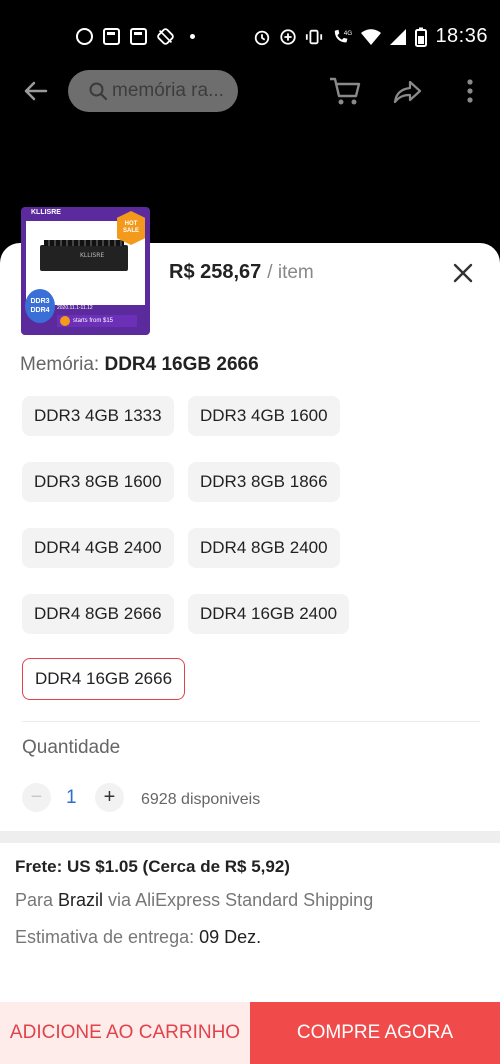  What do you see at coordinates (421, 37) in the screenshot?
I see `battery-icon` at bounding box center [421, 37].